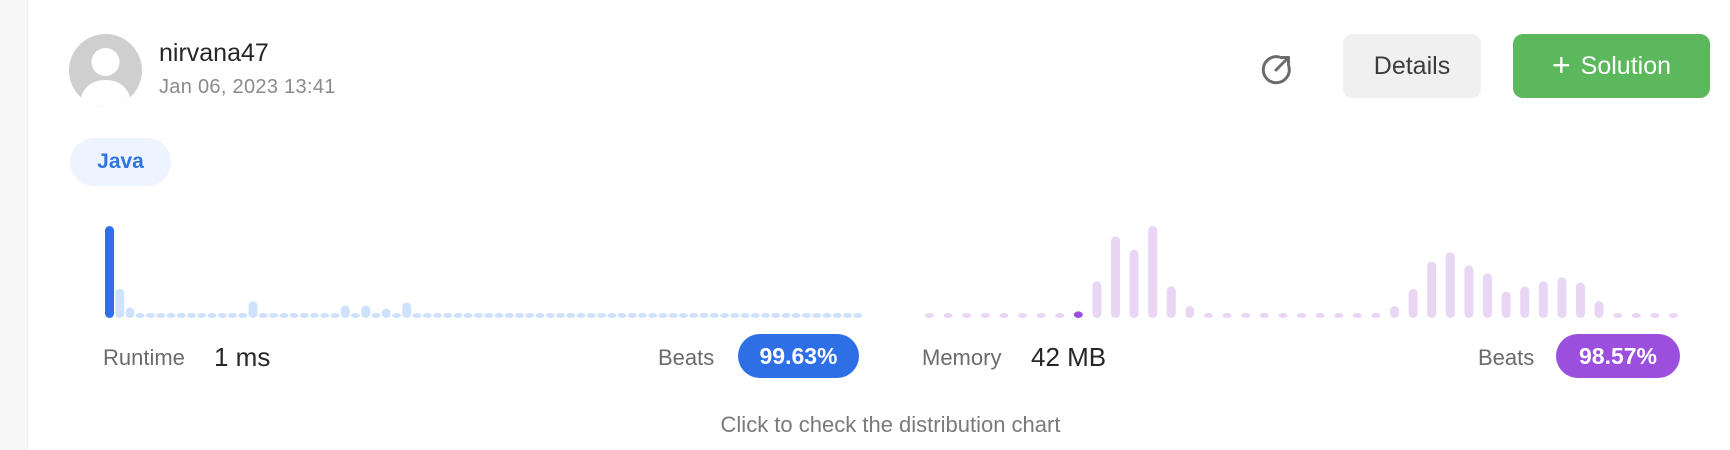  Describe the element at coordinates (865, 425) in the screenshot. I see `distribution-hint: Click to check the distribution chart` at that location.